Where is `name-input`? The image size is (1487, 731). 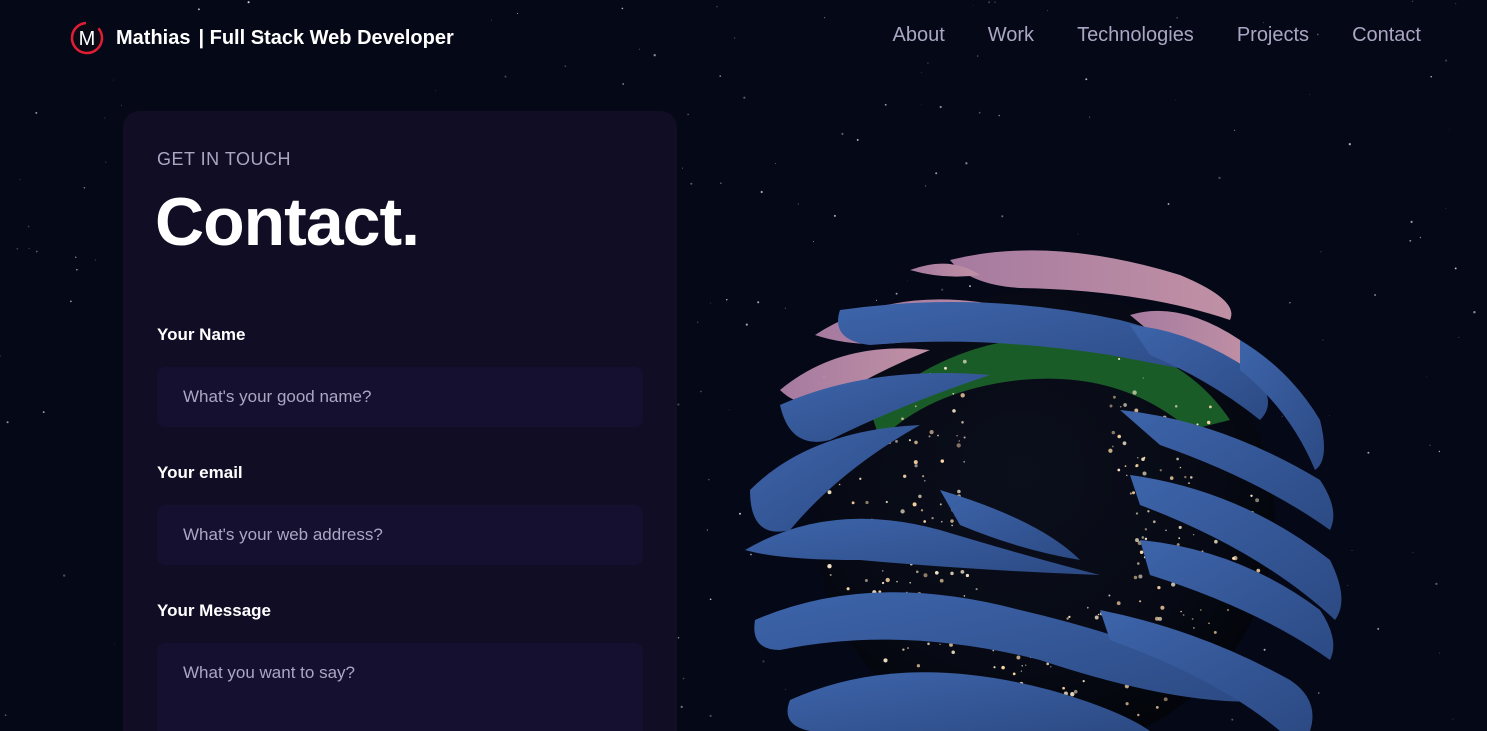 name-input is located at coordinates (400, 397).